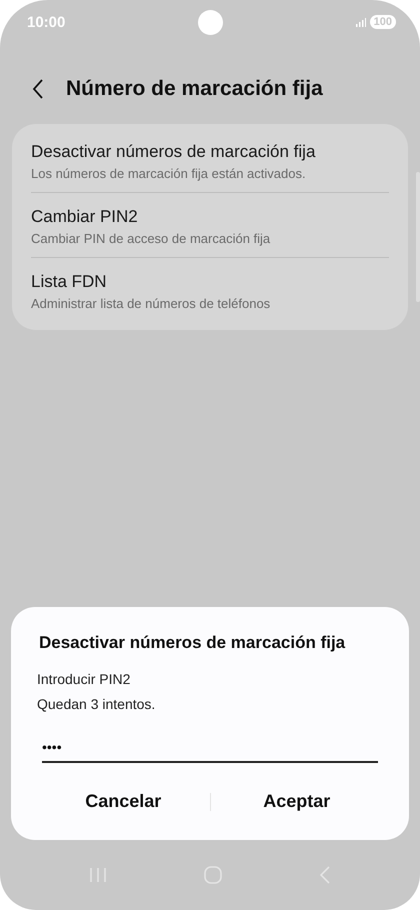 The image size is (420, 910). I want to click on settings-item: Desactivar números de marcación fija Los números de marcación fija están activados., so click(210, 160).